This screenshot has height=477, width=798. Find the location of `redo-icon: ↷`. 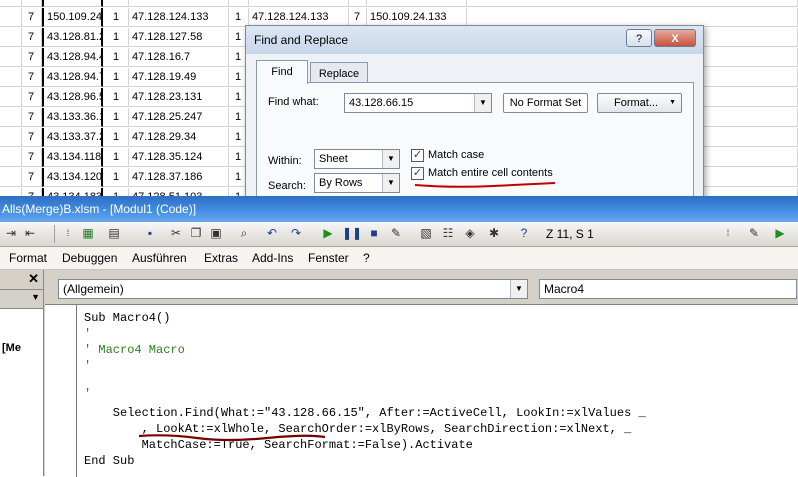

redo-icon: ↷ is located at coordinates (296, 233).